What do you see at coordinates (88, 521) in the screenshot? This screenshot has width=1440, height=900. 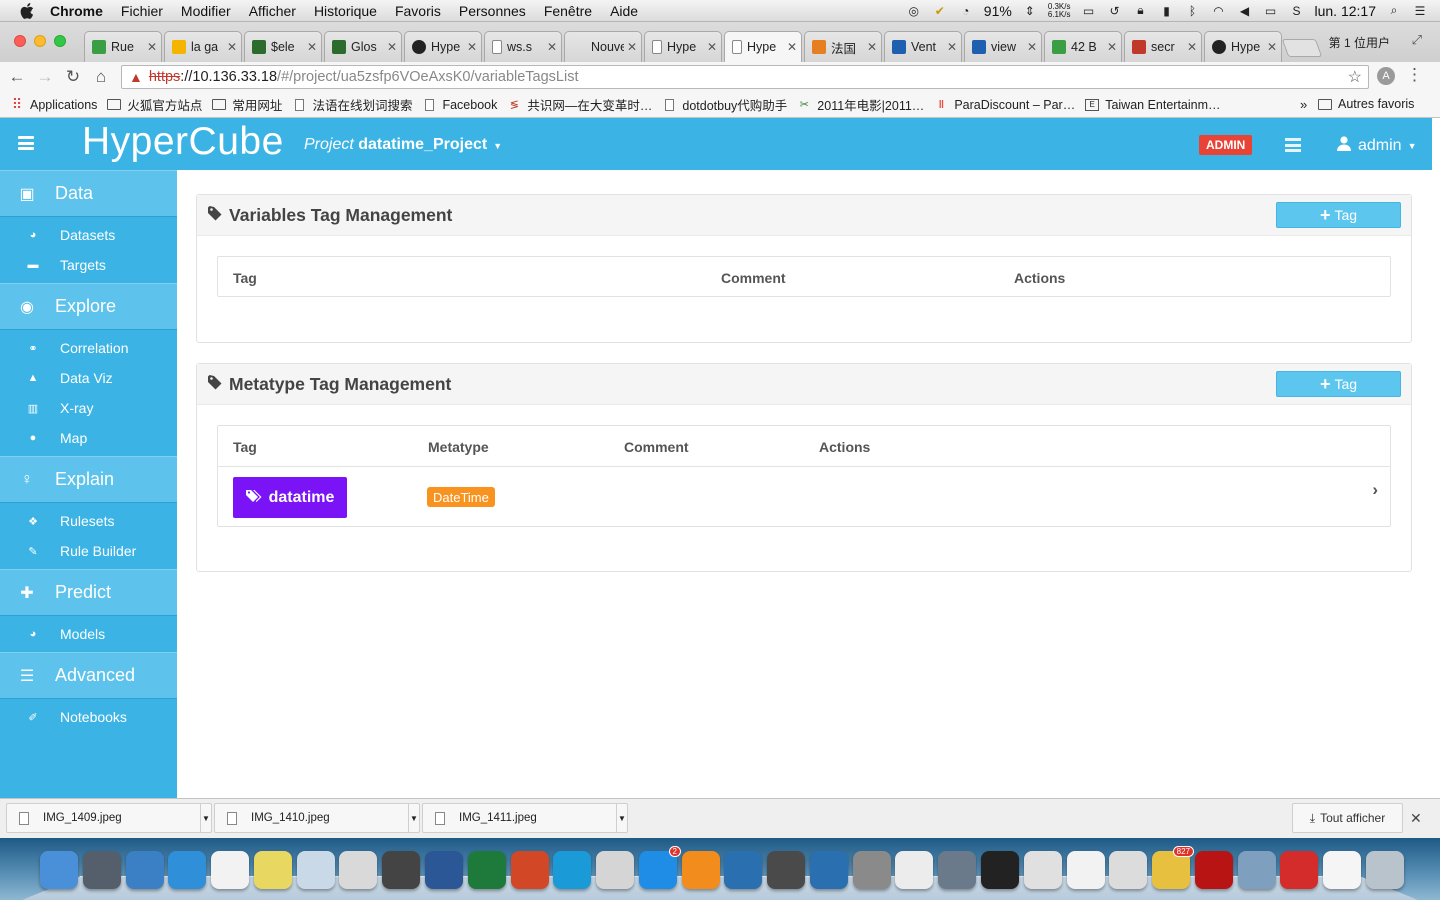 I see `sidebar-item-rulesets: ❖ Rulesets` at bounding box center [88, 521].